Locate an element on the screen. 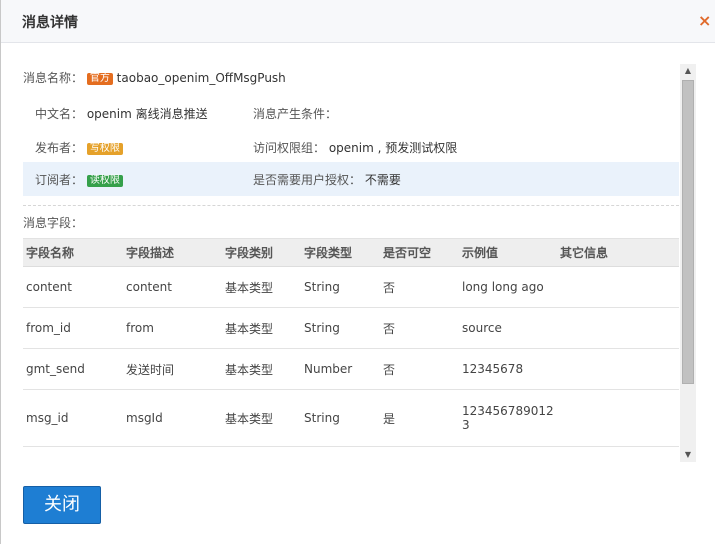  table-row: gmt_send 发送时间 基本类型 Number 否 12345678 is located at coordinates (351, 369).